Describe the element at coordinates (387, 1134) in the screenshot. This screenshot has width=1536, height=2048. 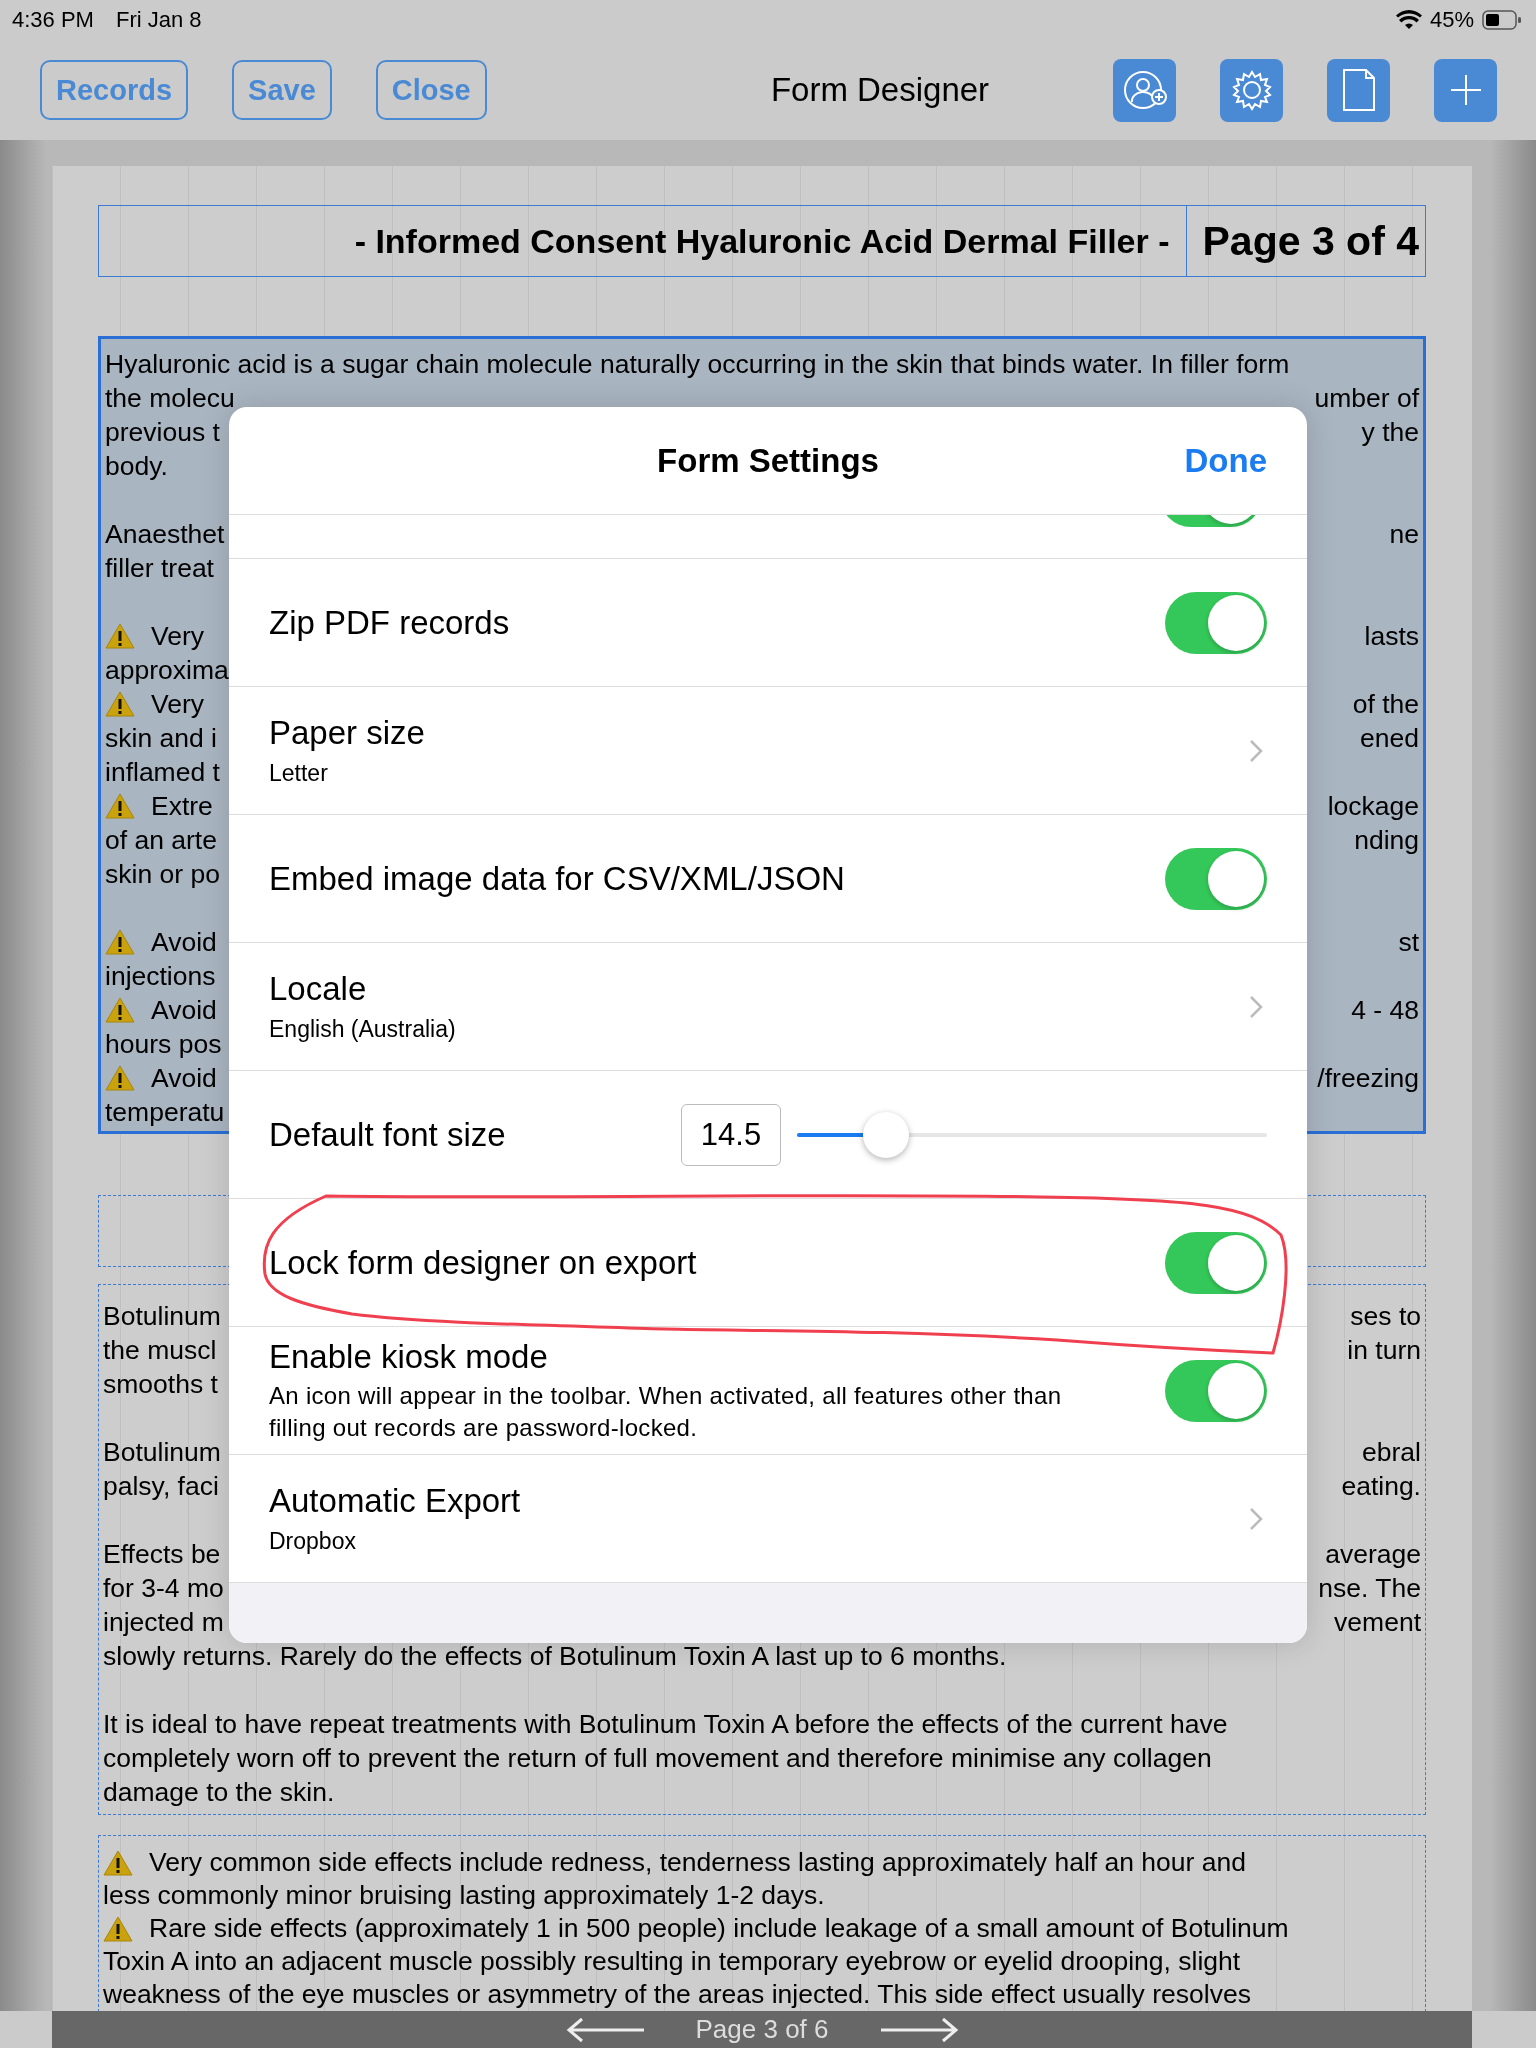
I see `setting-label: Default font size` at that location.